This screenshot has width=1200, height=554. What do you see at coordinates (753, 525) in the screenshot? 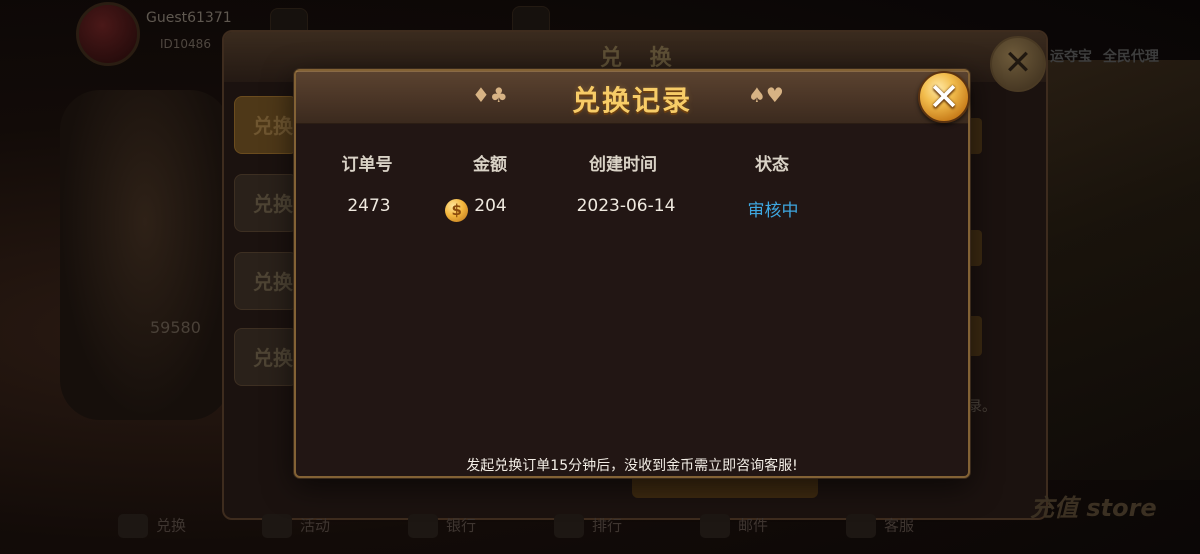
I see `nav-item-label: 邮件` at bounding box center [753, 525].